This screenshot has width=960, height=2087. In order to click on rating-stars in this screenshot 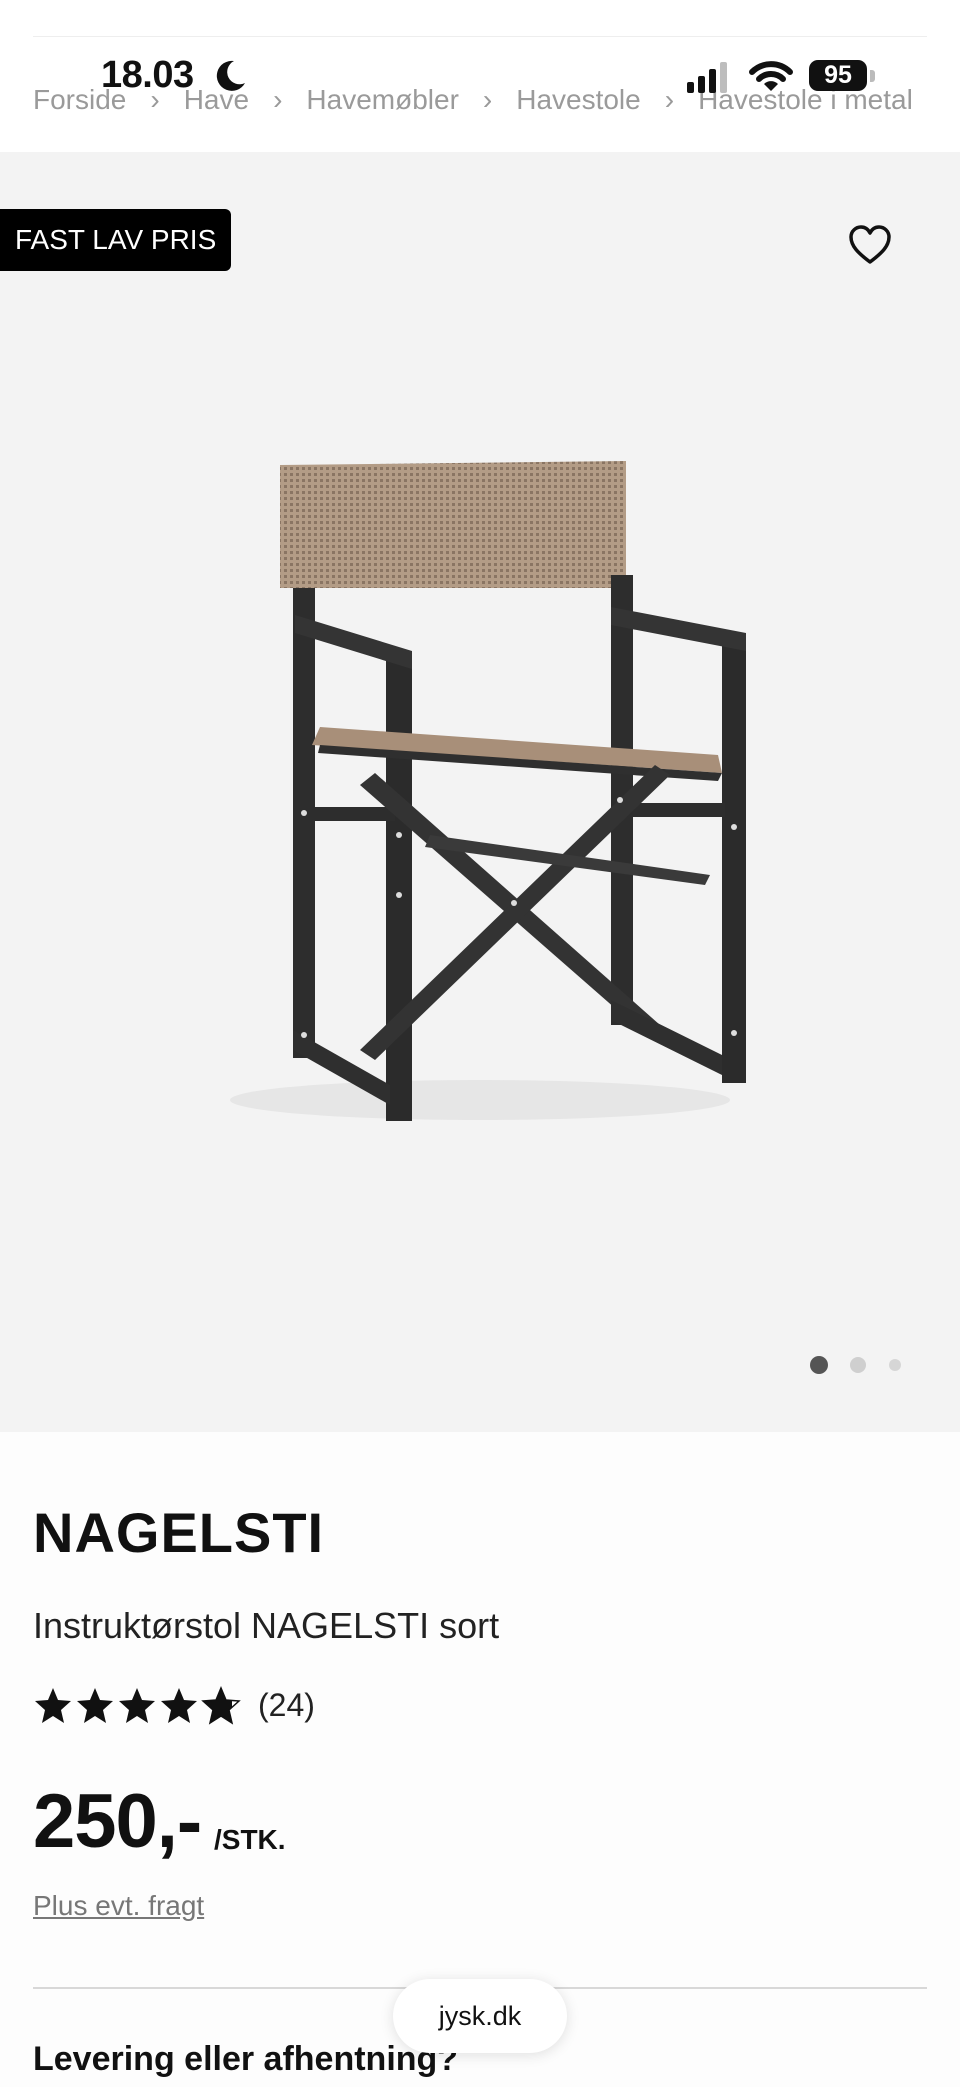, I will do `click(138, 1706)`.